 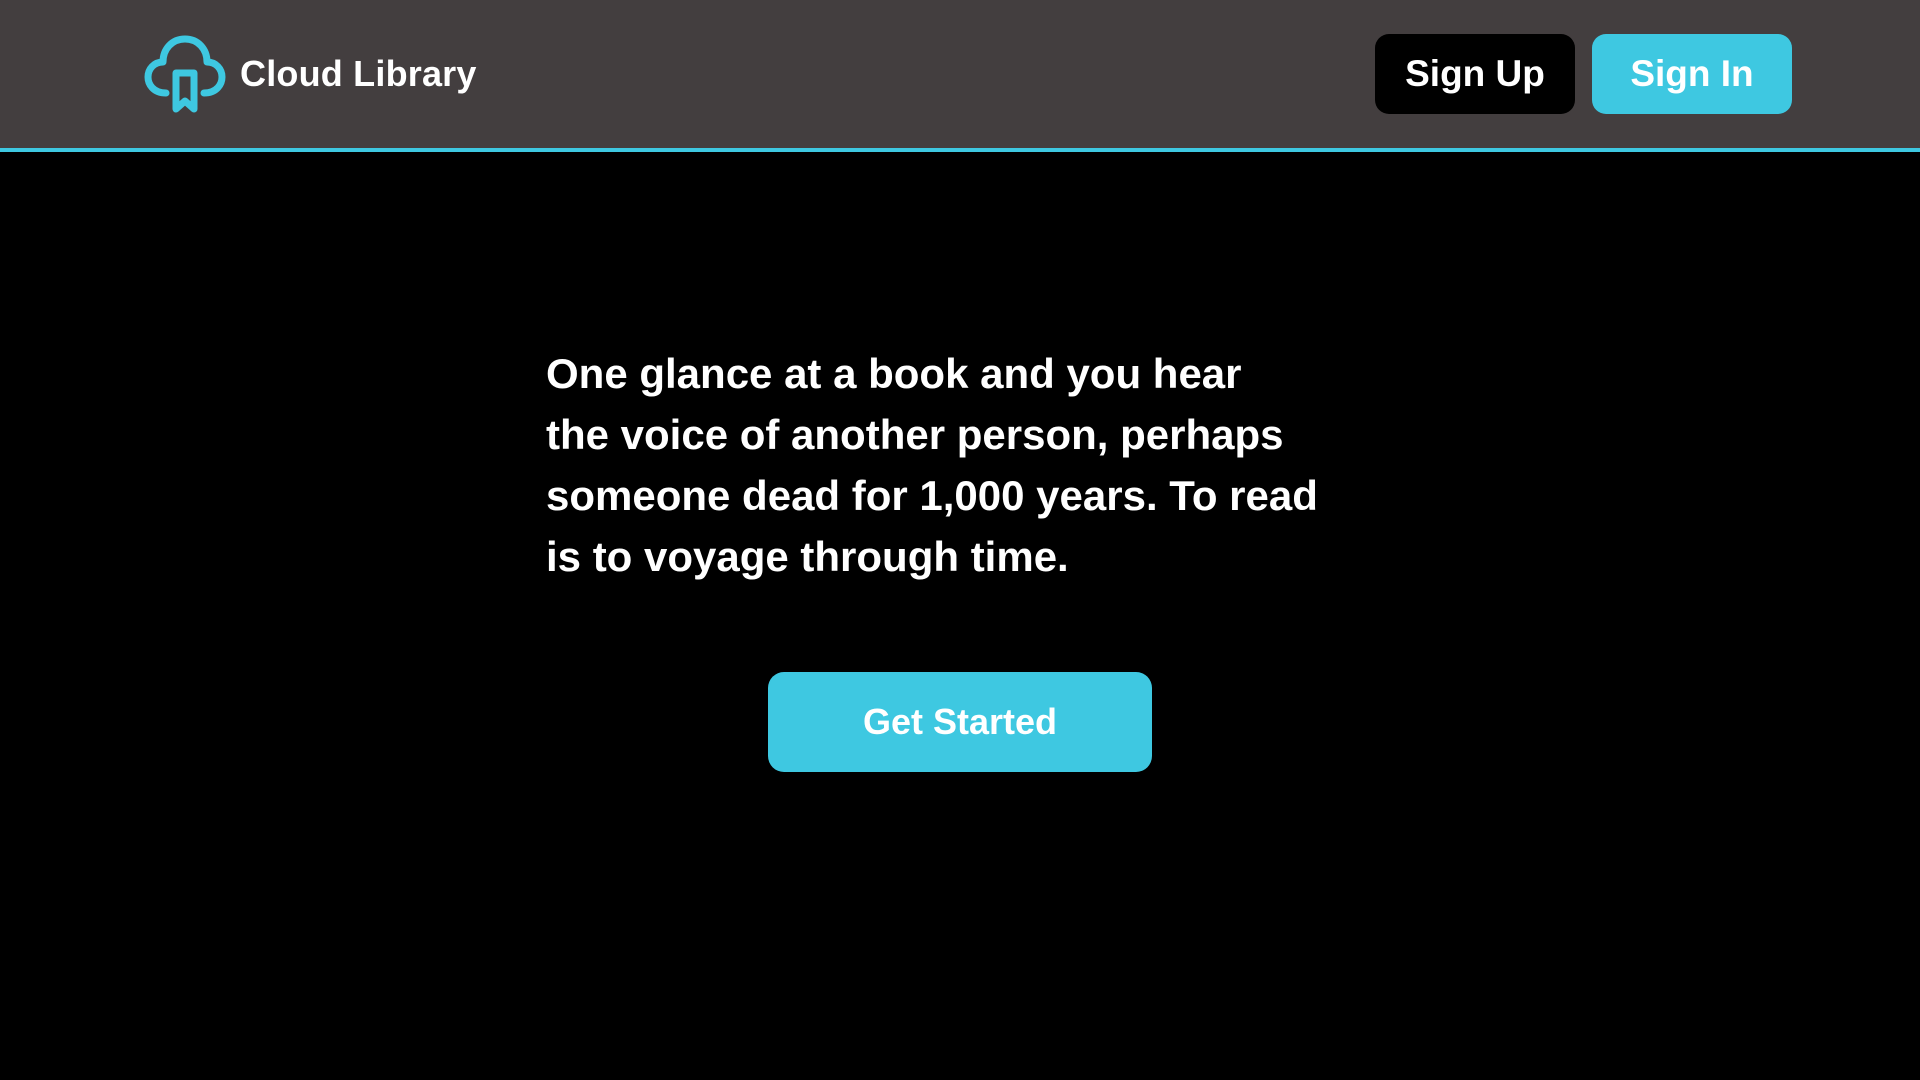 What do you see at coordinates (960, 722) in the screenshot?
I see `get-started-button: Get Started` at bounding box center [960, 722].